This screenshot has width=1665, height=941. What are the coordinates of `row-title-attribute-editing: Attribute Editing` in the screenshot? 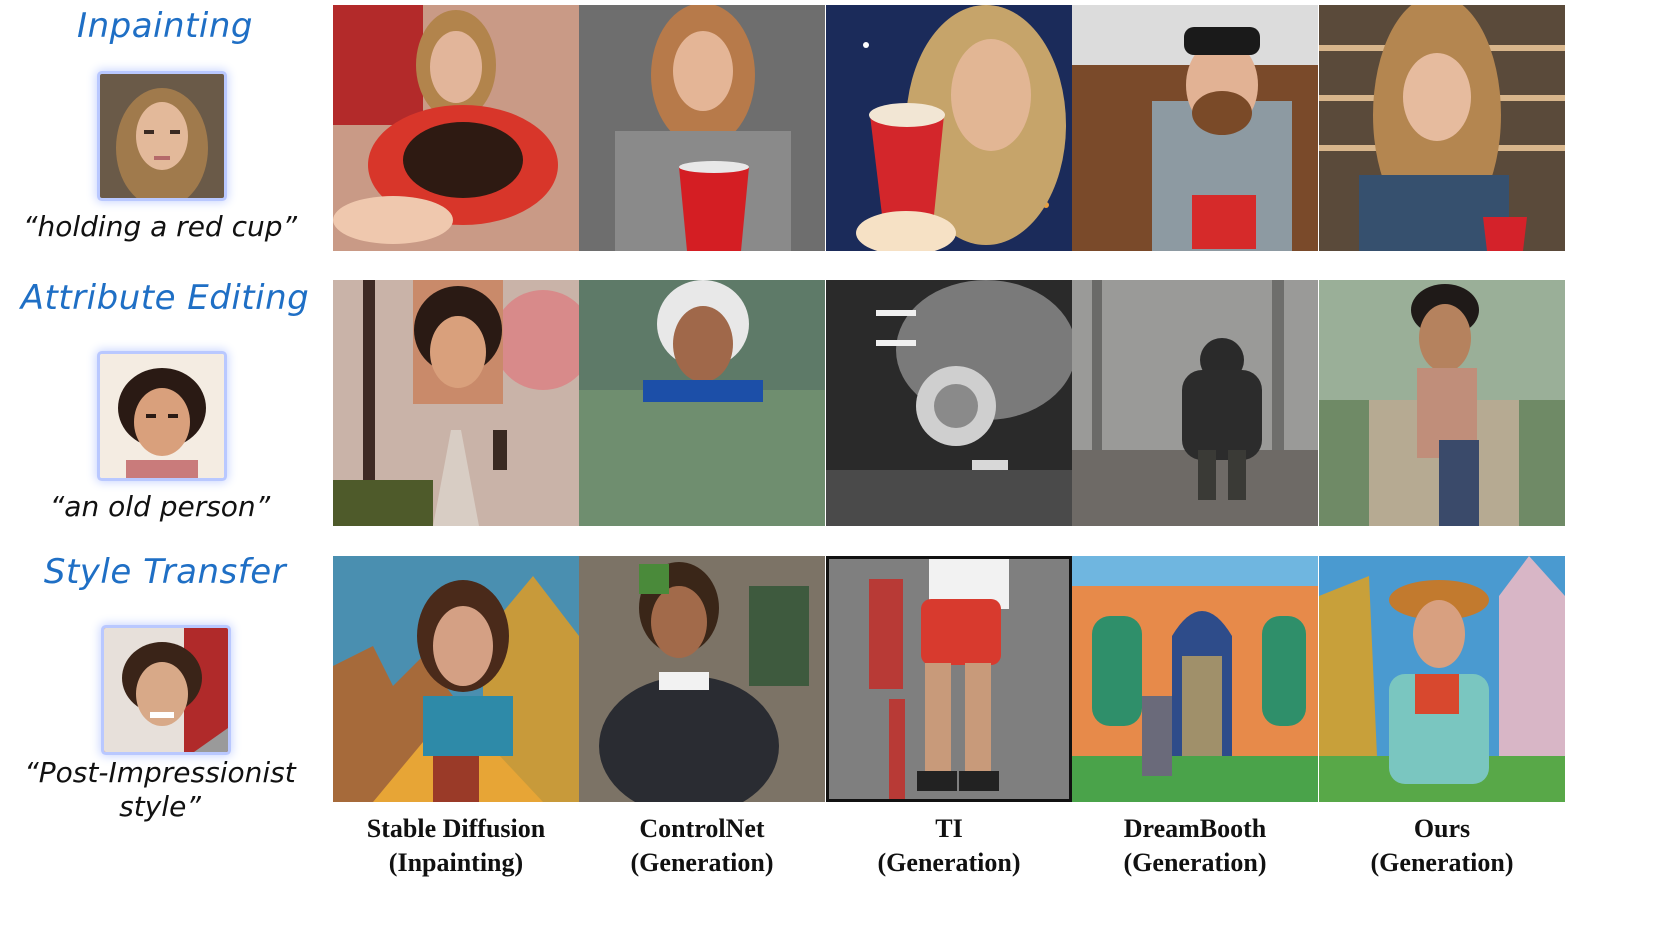 It's located at (165, 298).